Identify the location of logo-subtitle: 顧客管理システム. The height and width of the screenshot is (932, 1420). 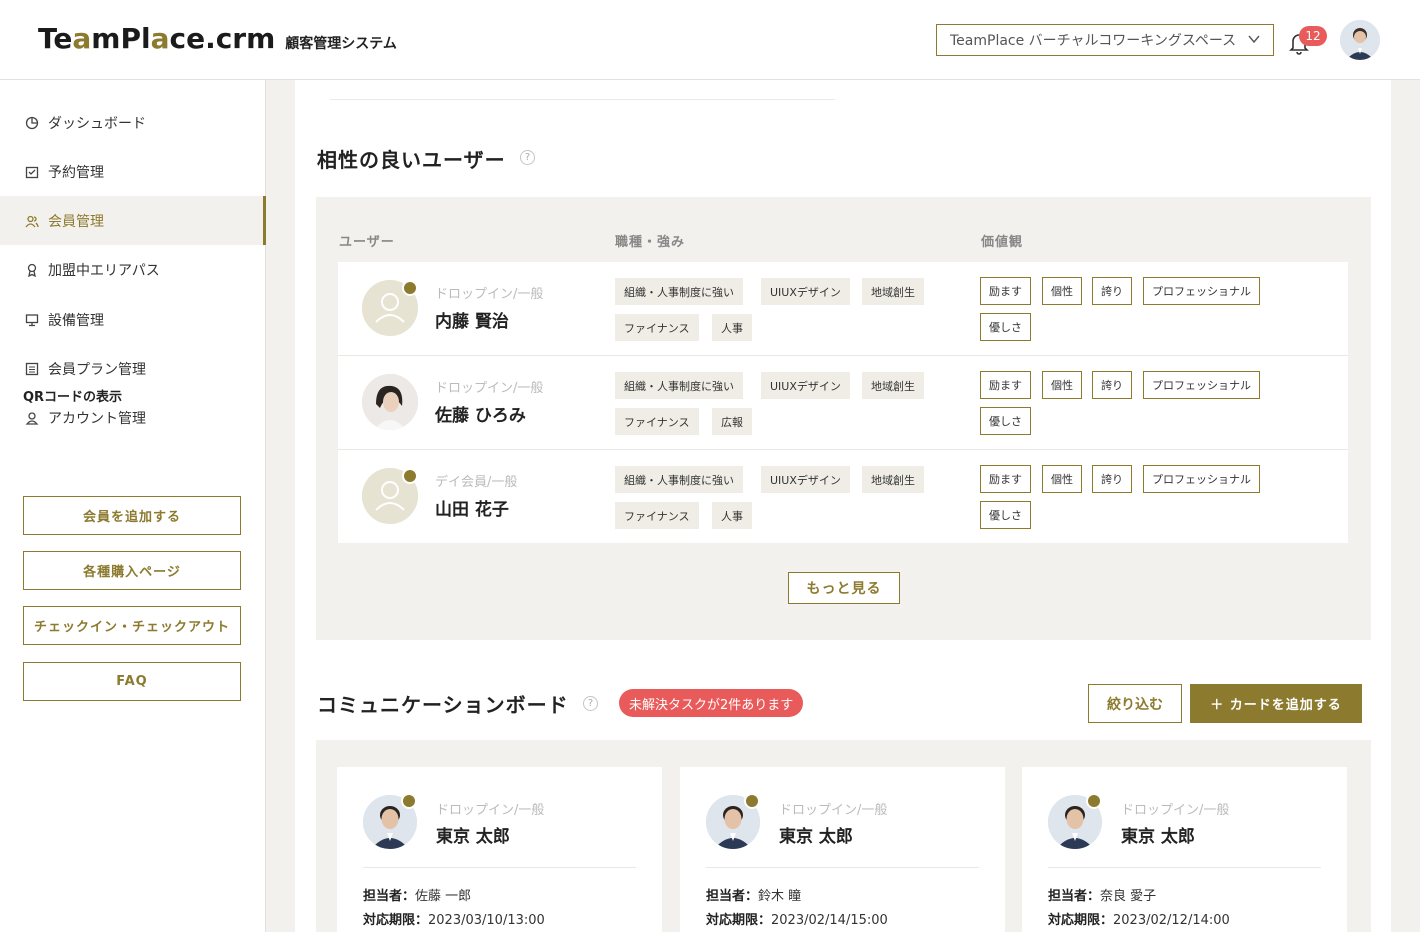
(341, 44).